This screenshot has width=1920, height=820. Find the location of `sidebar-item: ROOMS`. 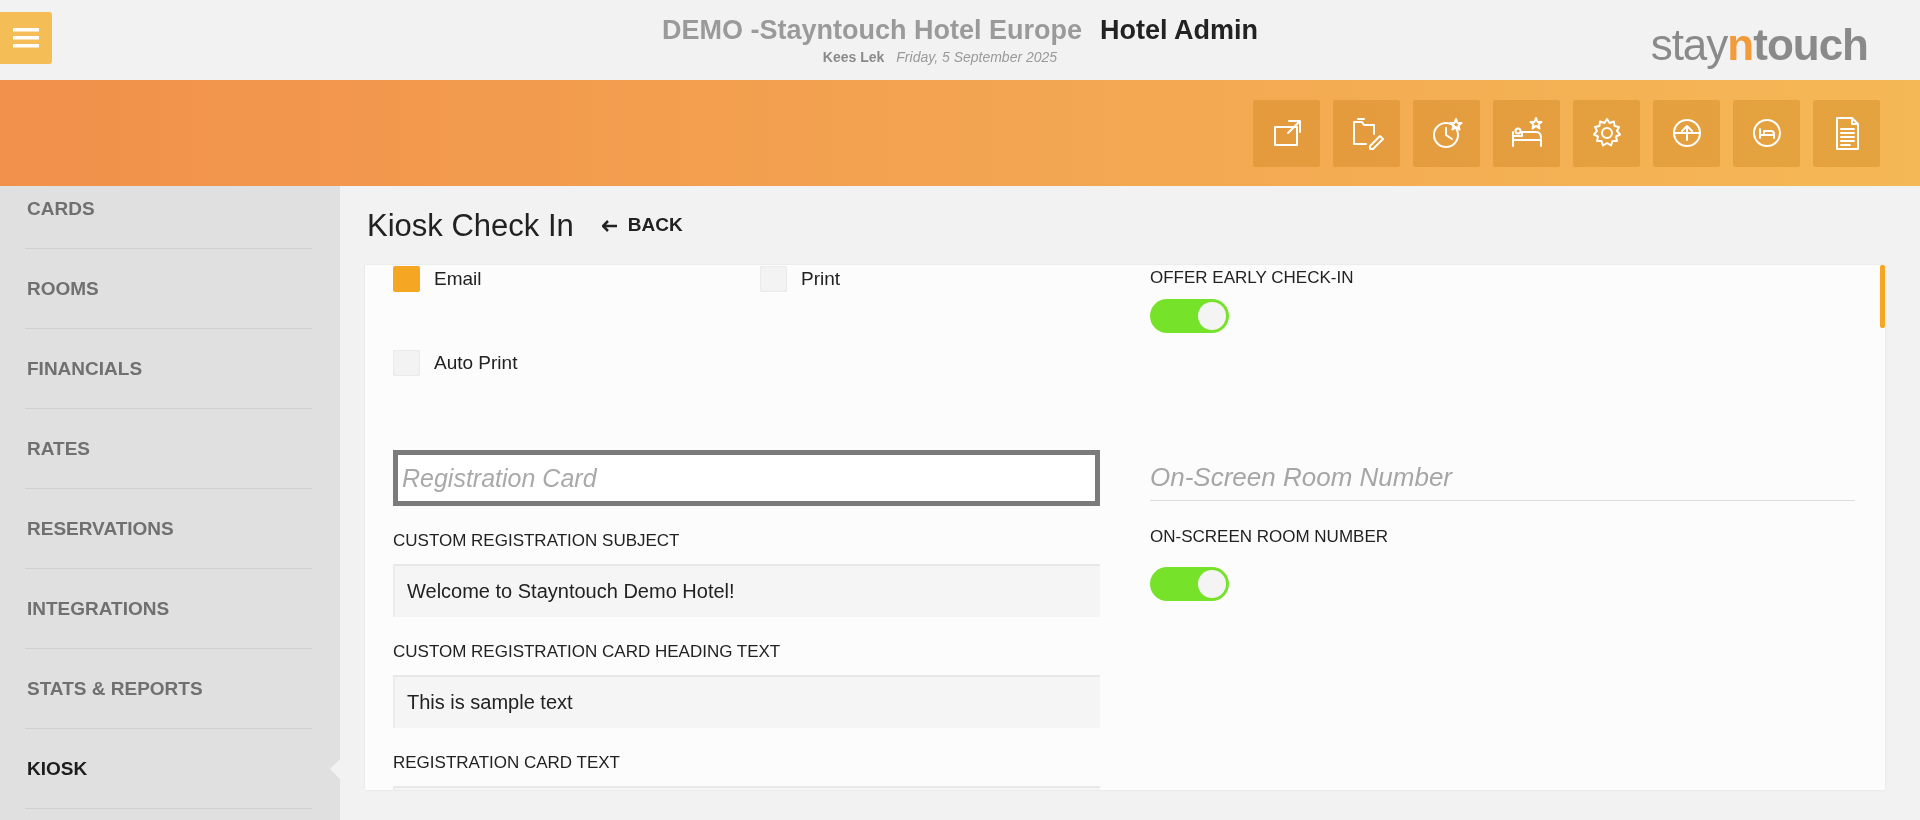

sidebar-item: ROOMS is located at coordinates (170, 289).